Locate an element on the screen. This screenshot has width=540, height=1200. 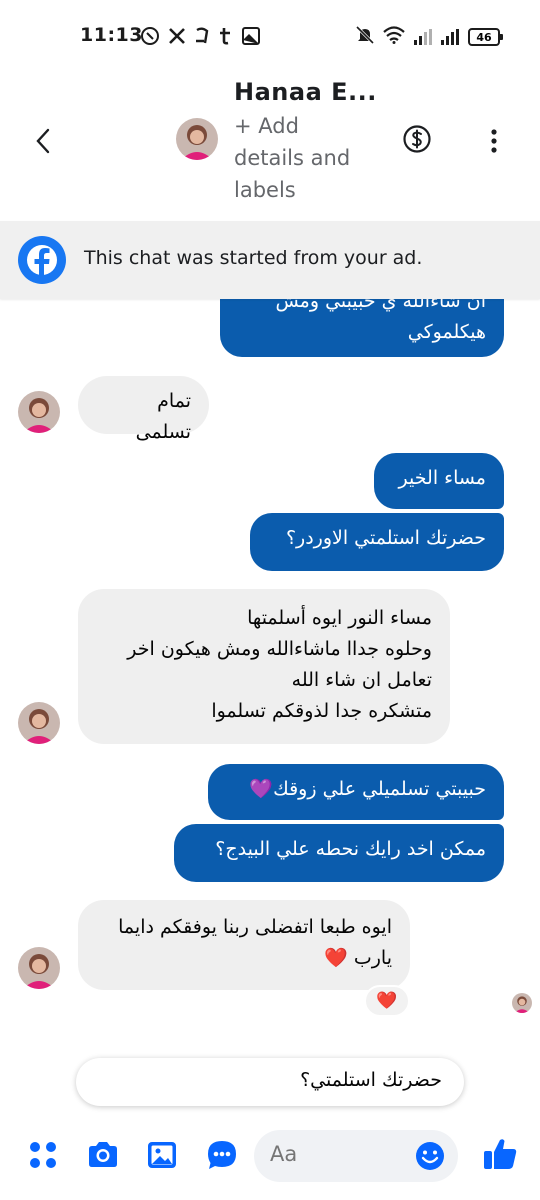
notification-icon is located at coordinates (202, 38).